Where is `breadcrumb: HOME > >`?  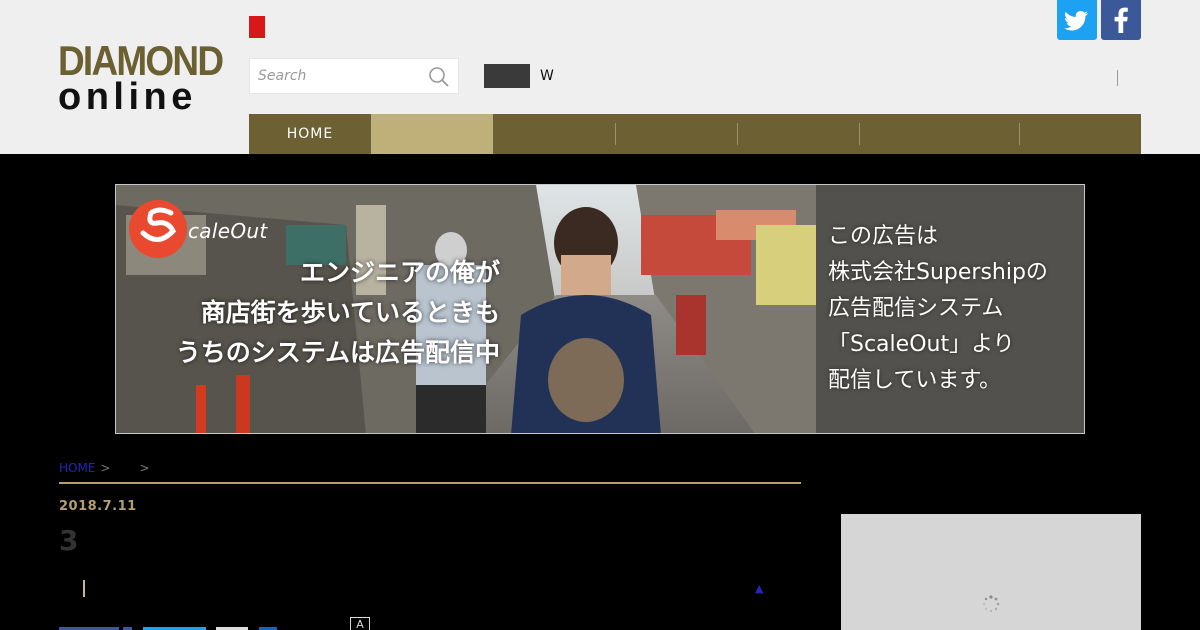
breadcrumb: HOME > > is located at coordinates (107, 468).